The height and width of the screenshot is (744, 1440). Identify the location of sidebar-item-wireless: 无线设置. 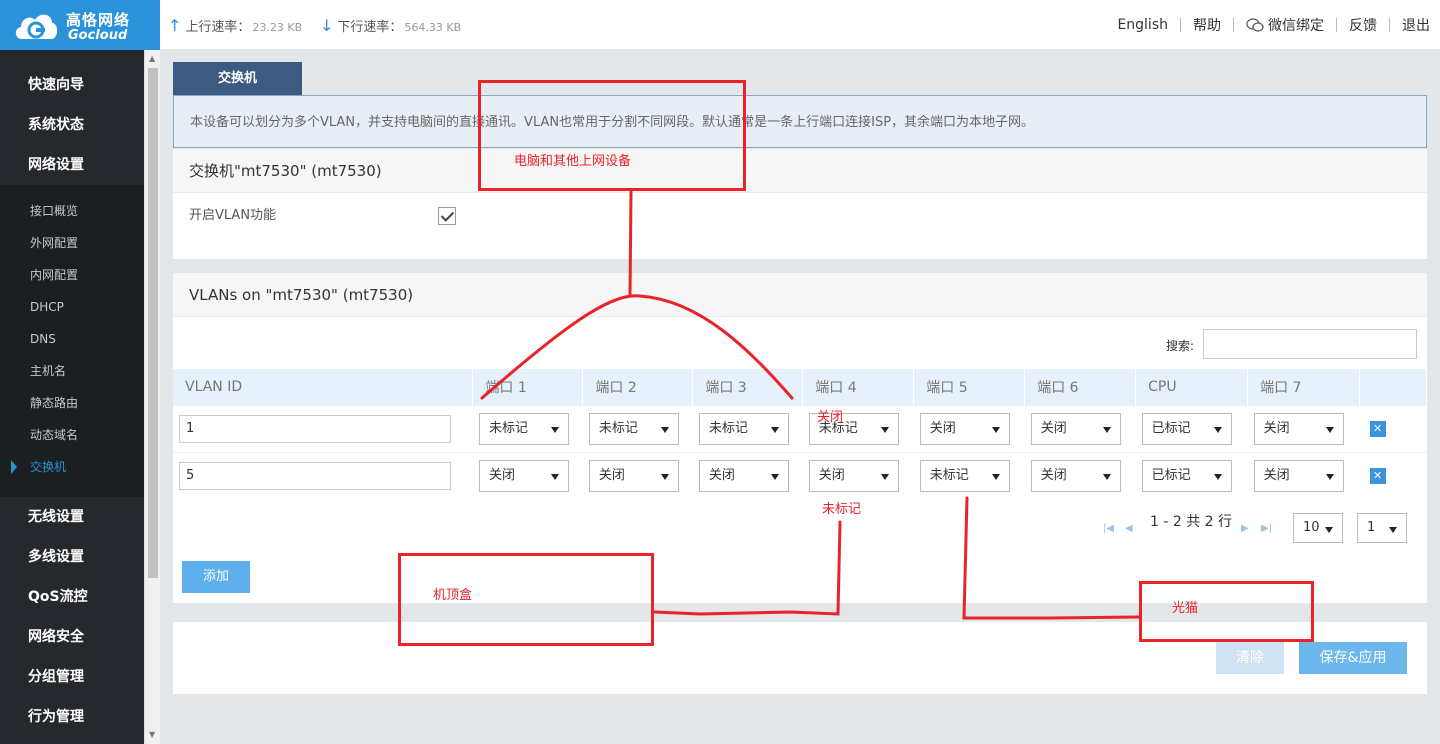
(72, 517).